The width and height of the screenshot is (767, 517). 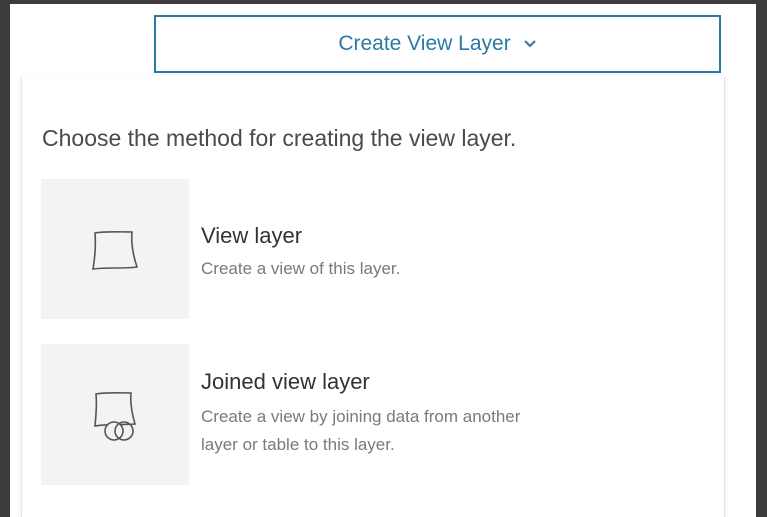 I want to click on joined-view-layer-title: Joined view layer, so click(x=285, y=381).